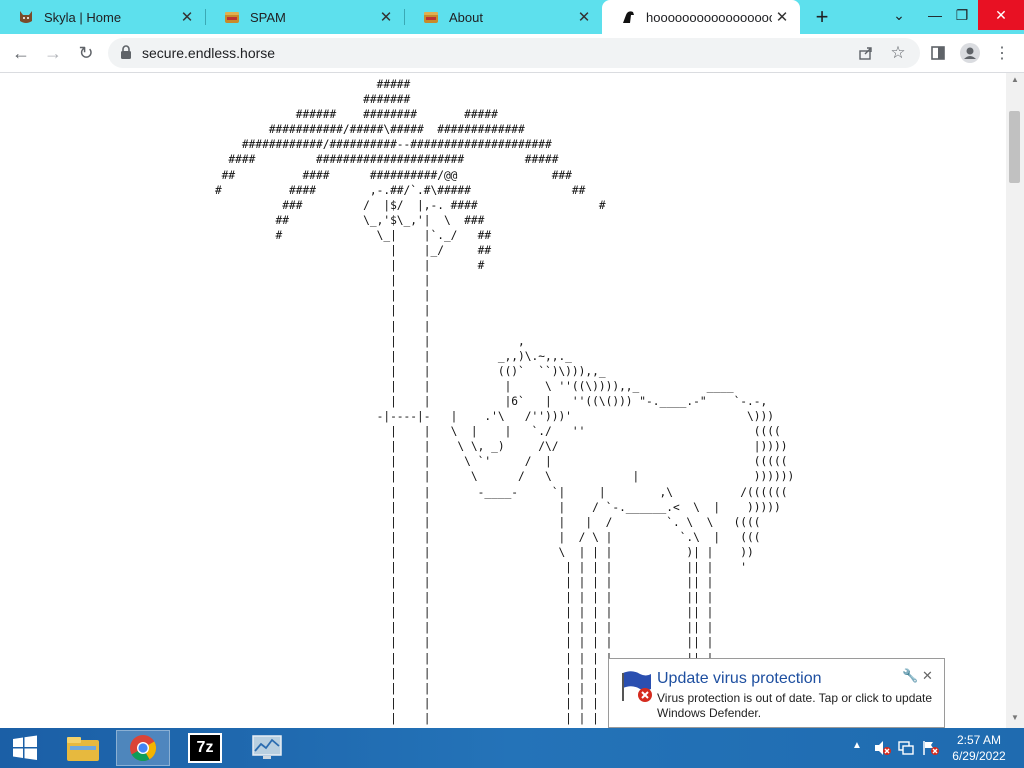 The height and width of the screenshot is (768, 1024). What do you see at coordinates (979, 740) in the screenshot?
I see `clock-time: 2:57 AM` at bounding box center [979, 740].